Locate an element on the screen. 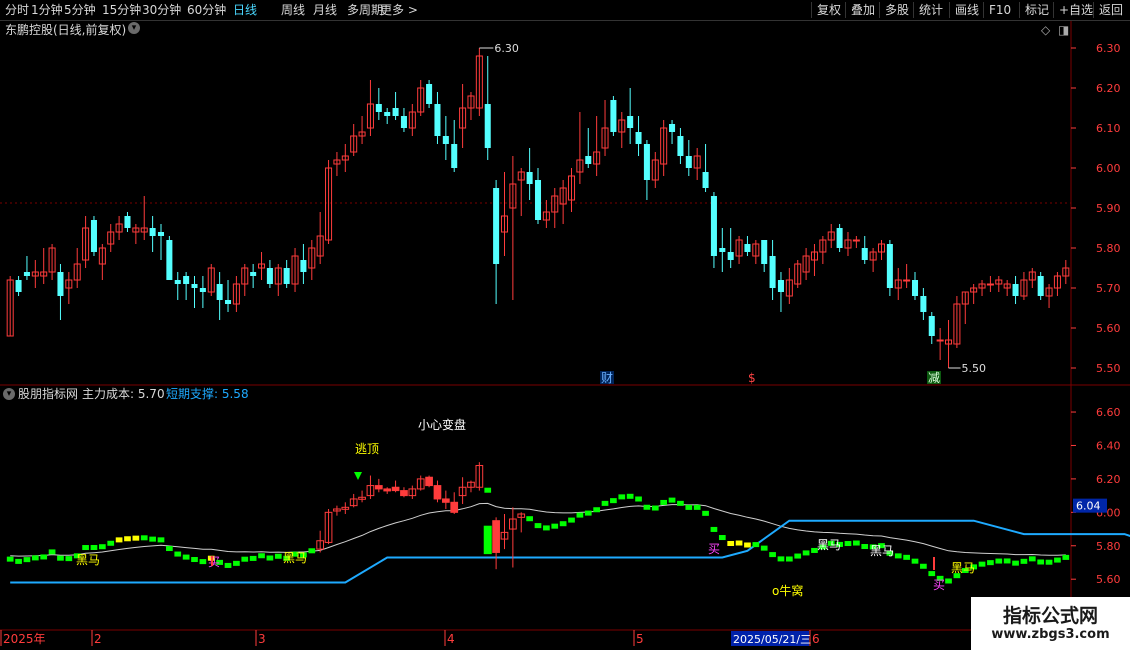 This screenshot has width=1130, height=650. main-y-tick: 6.30 is located at coordinates (1108, 48).